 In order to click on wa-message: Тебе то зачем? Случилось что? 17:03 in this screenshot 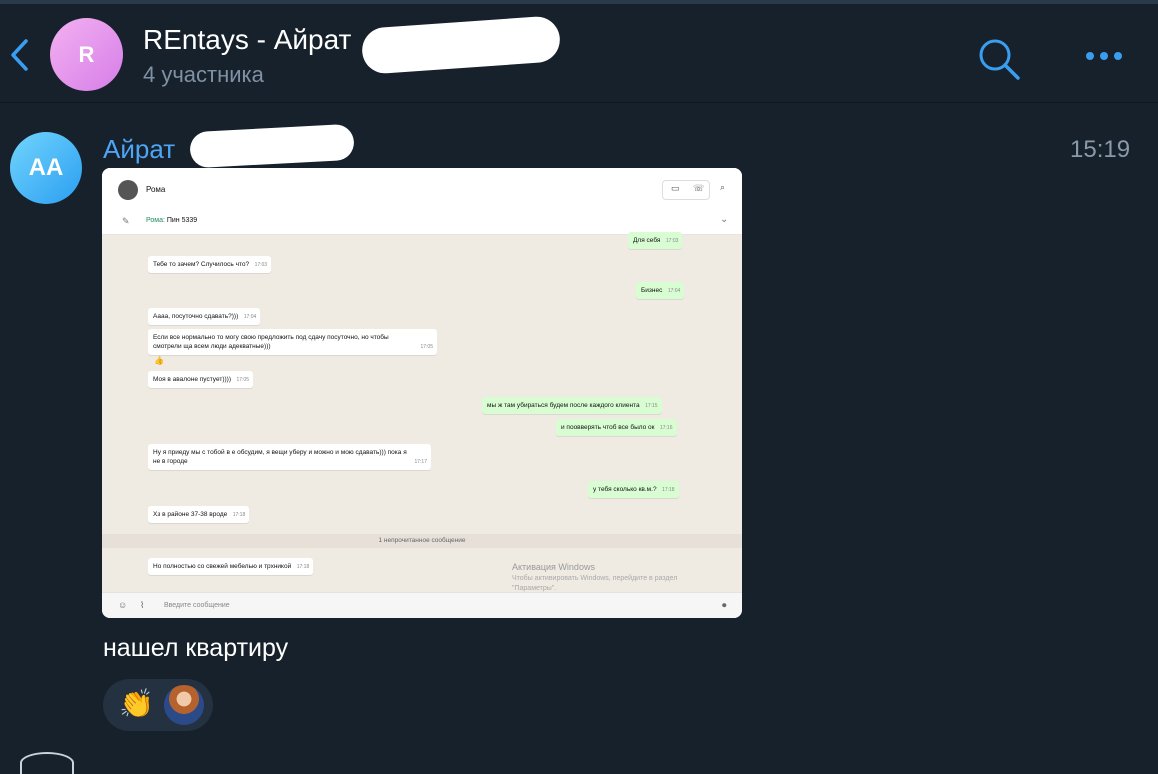, I will do `click(210, 264)`.